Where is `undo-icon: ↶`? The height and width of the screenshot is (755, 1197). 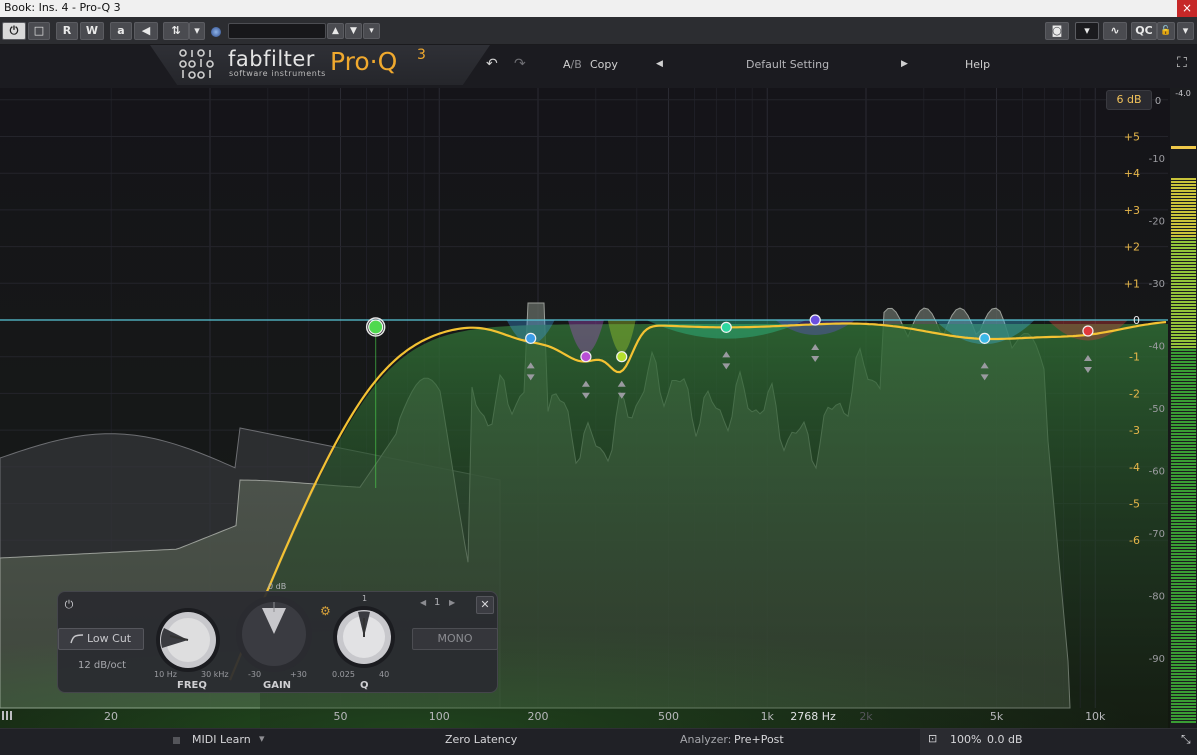 undo-icon: ↶ is located at coordinates (492, 64).